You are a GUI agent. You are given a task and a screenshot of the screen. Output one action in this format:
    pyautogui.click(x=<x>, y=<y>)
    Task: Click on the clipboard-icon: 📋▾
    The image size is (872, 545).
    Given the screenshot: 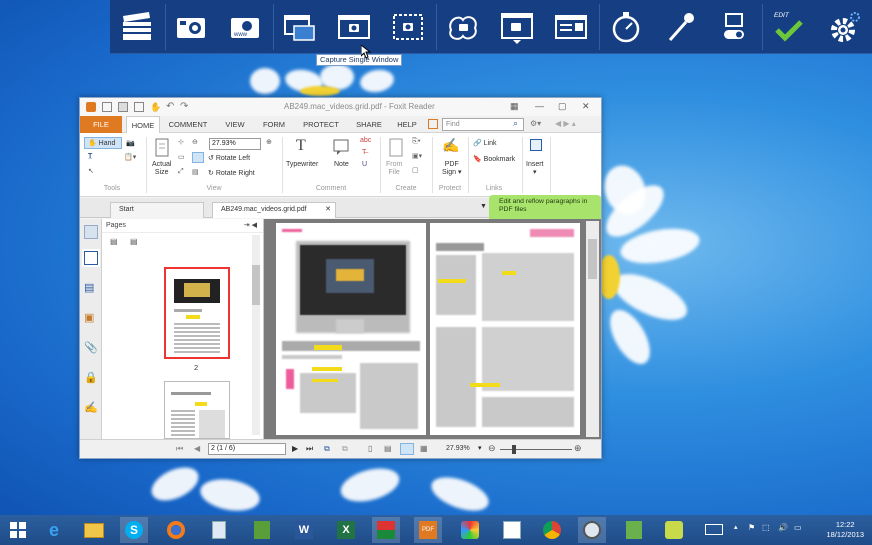 What is the action you would take?
    pyautogui.click(x=130, y=157)
    